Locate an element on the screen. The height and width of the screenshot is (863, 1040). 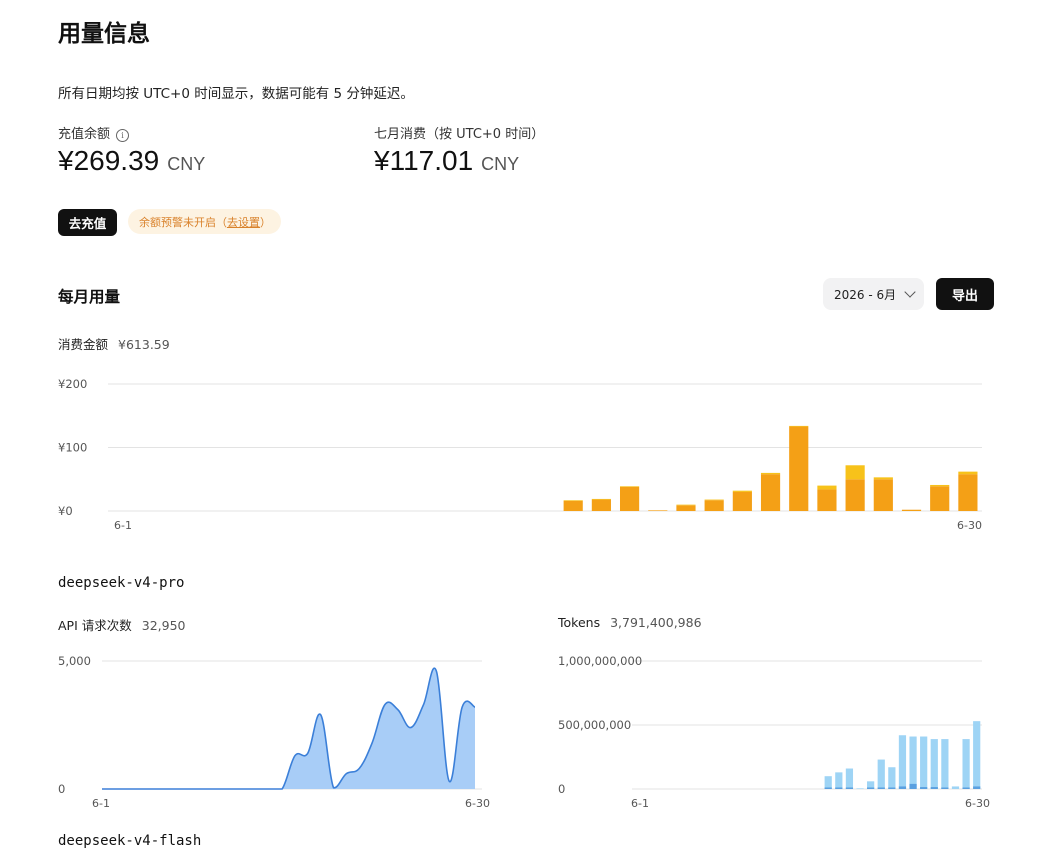
balance-label-row: 充值余额 i is located at coordinates (94, 132).